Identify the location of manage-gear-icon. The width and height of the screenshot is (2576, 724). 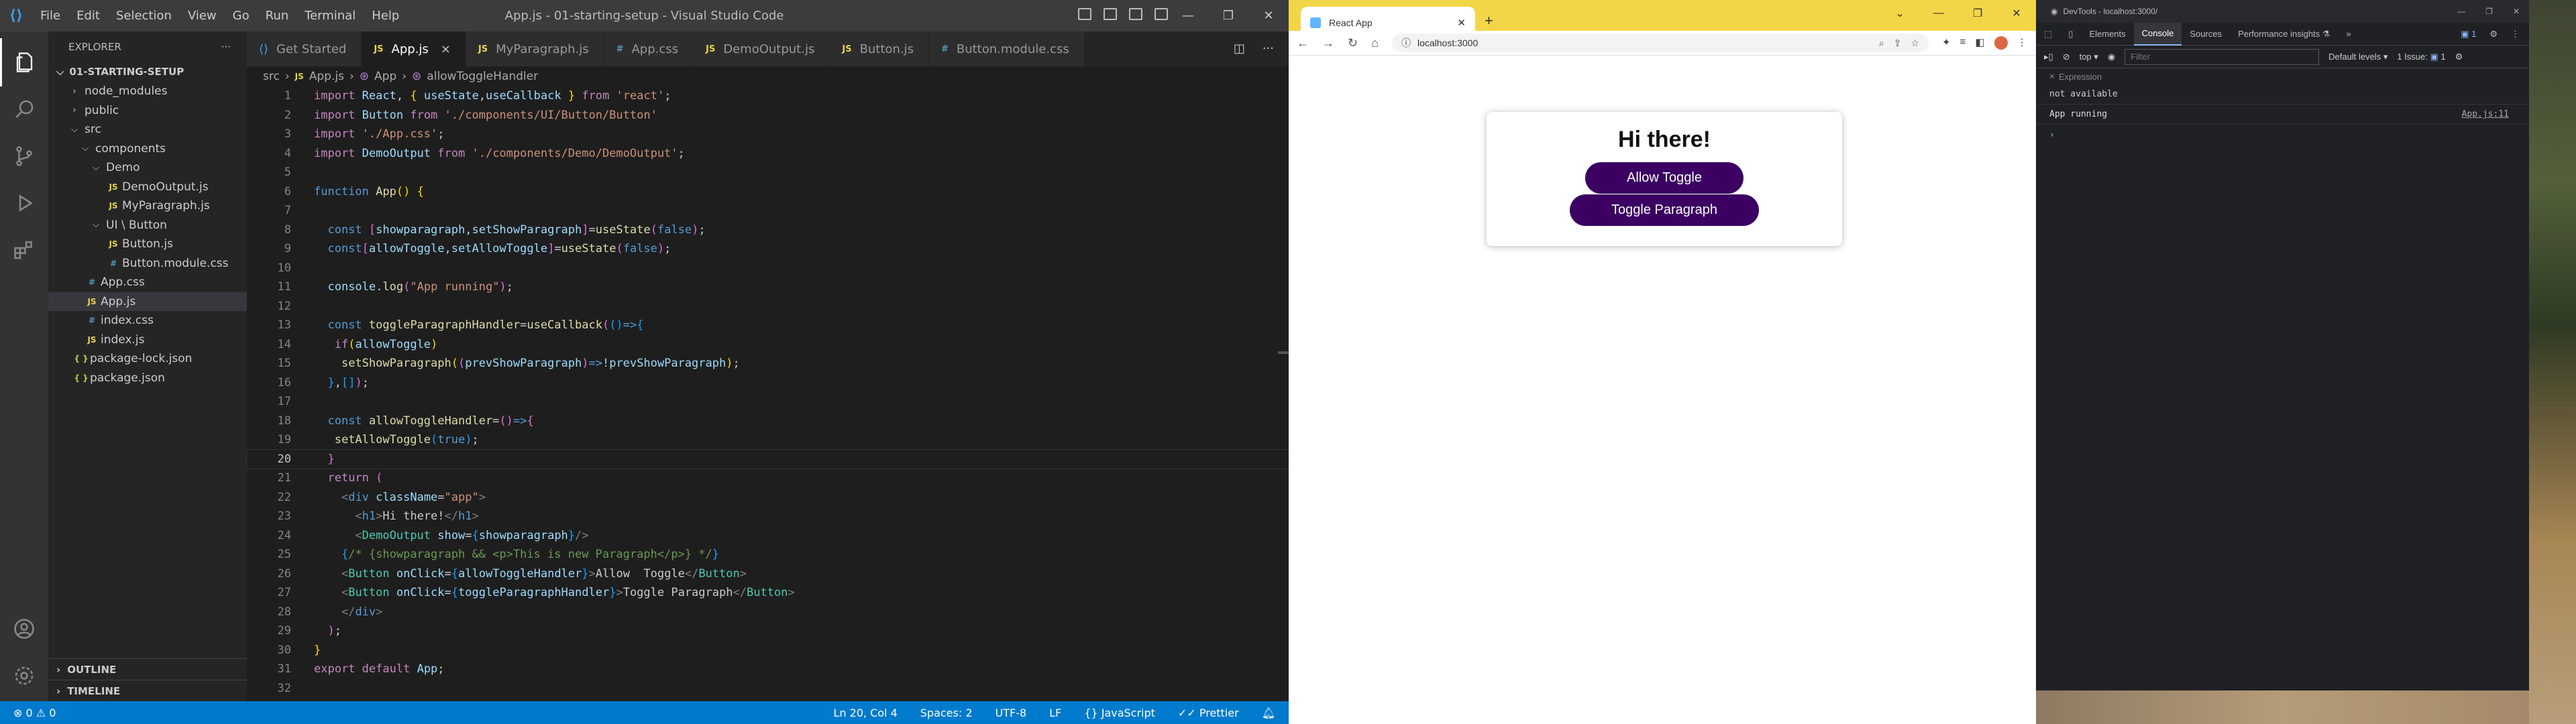
(24, 676).